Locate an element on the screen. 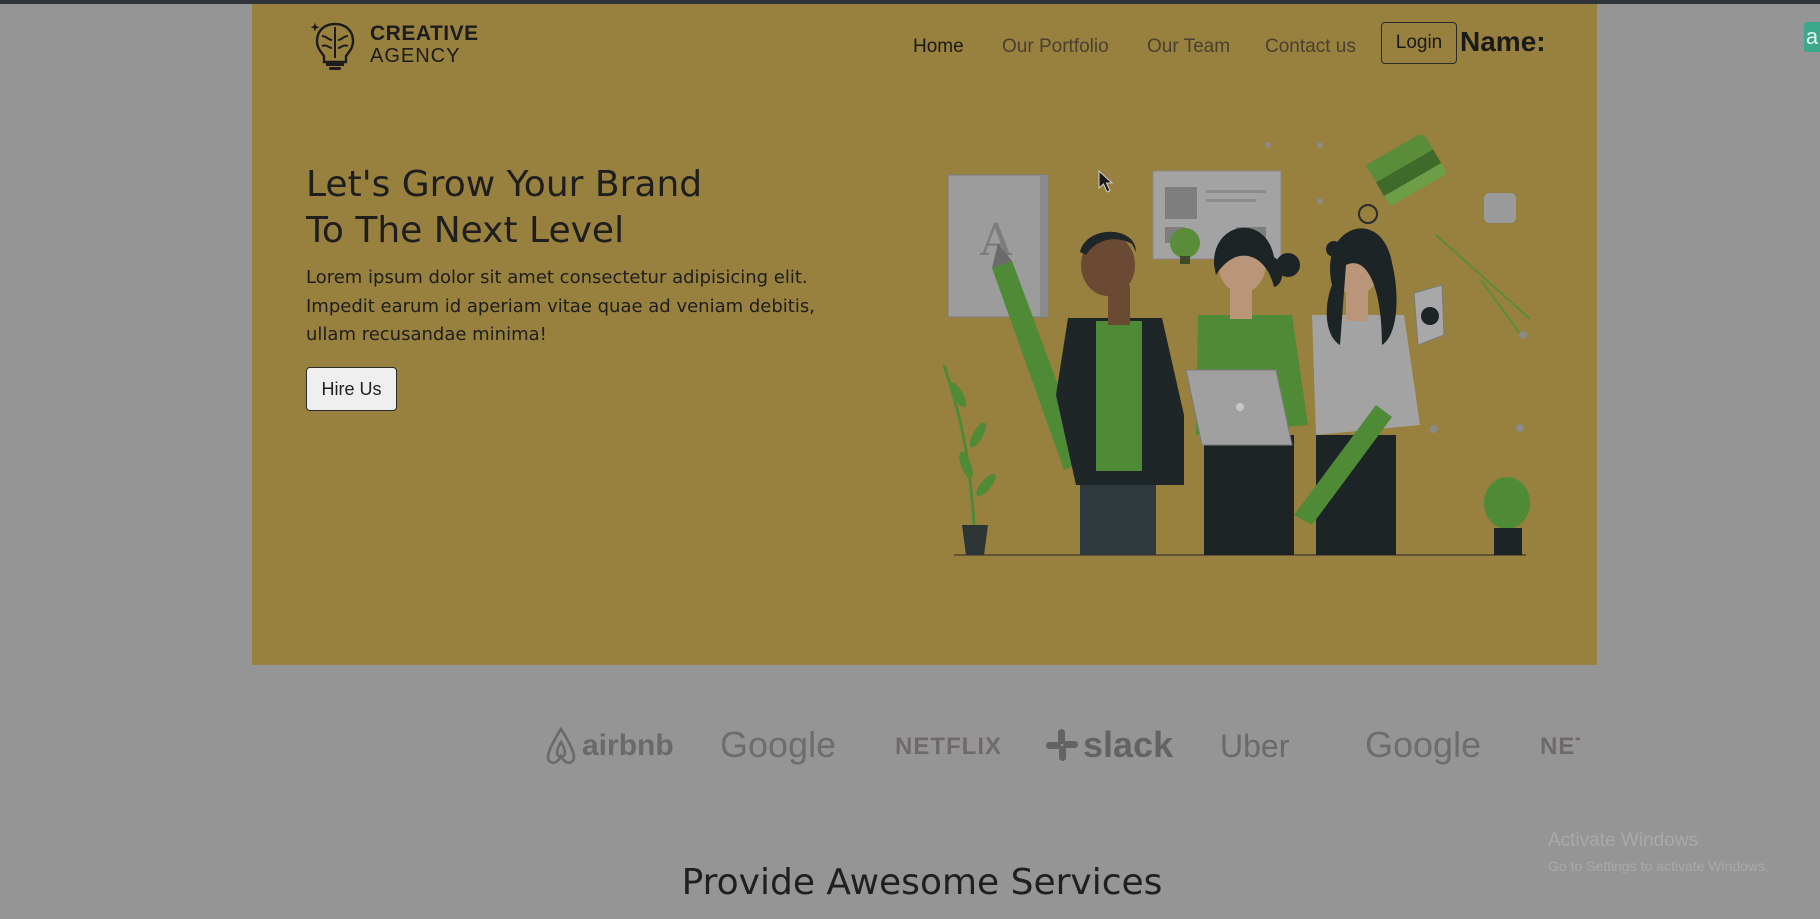 The width and height of the screenshot is (1820, 919). client-logo-netflix: NETFLIX is located at coordinates (948, 746).